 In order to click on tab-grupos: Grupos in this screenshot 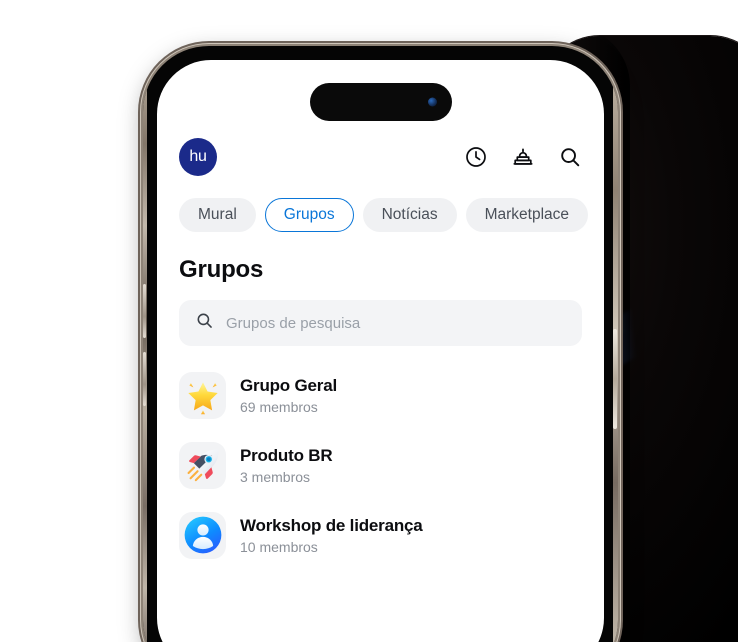, I will do `click(309, 215)`.